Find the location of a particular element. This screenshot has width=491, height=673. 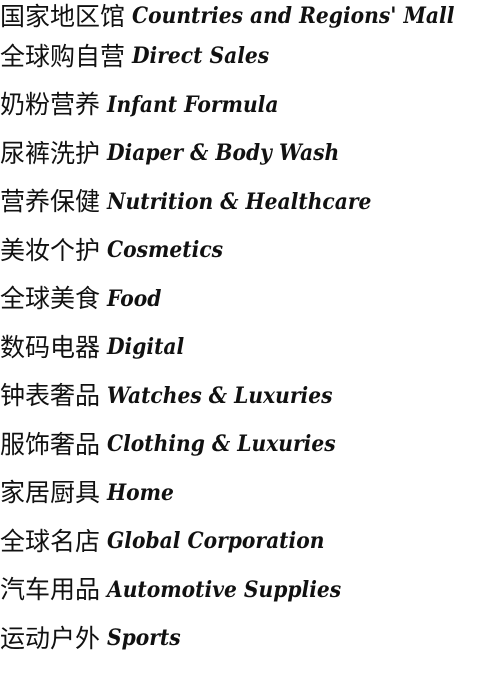

menu-item-cn-label: 服饰奢品 is located at coordinates (50, 444).